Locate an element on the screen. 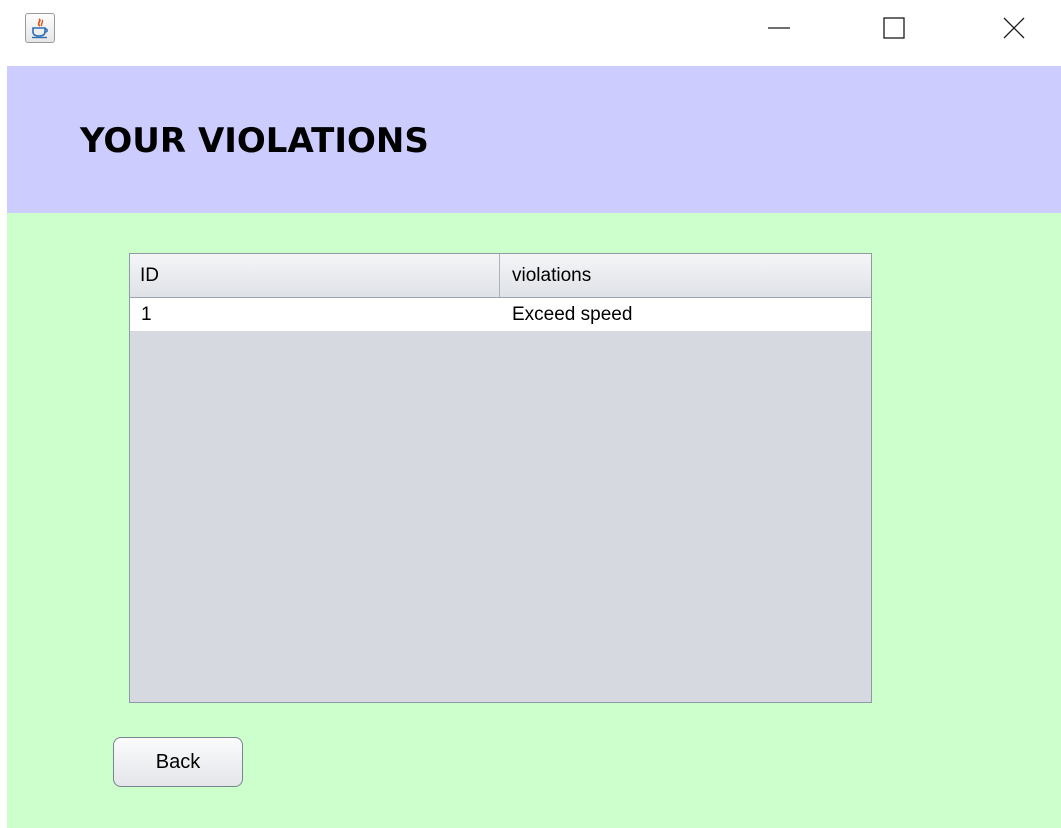 Image resolution: width=1061 pixels, height=828 pixels. close-icon is located at coordinates (1014, 30).